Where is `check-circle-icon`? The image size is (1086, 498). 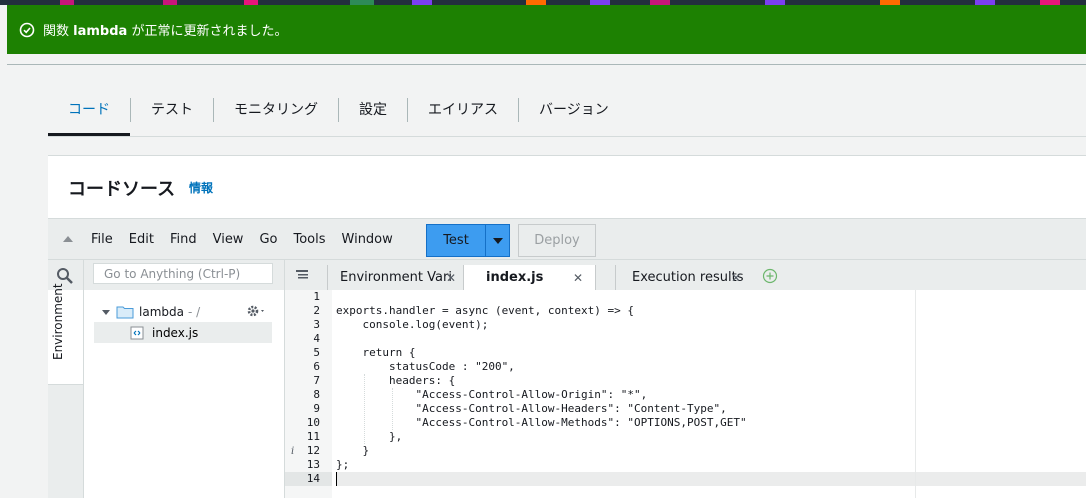 check-circle-icon is located at coordinates (27, 29).